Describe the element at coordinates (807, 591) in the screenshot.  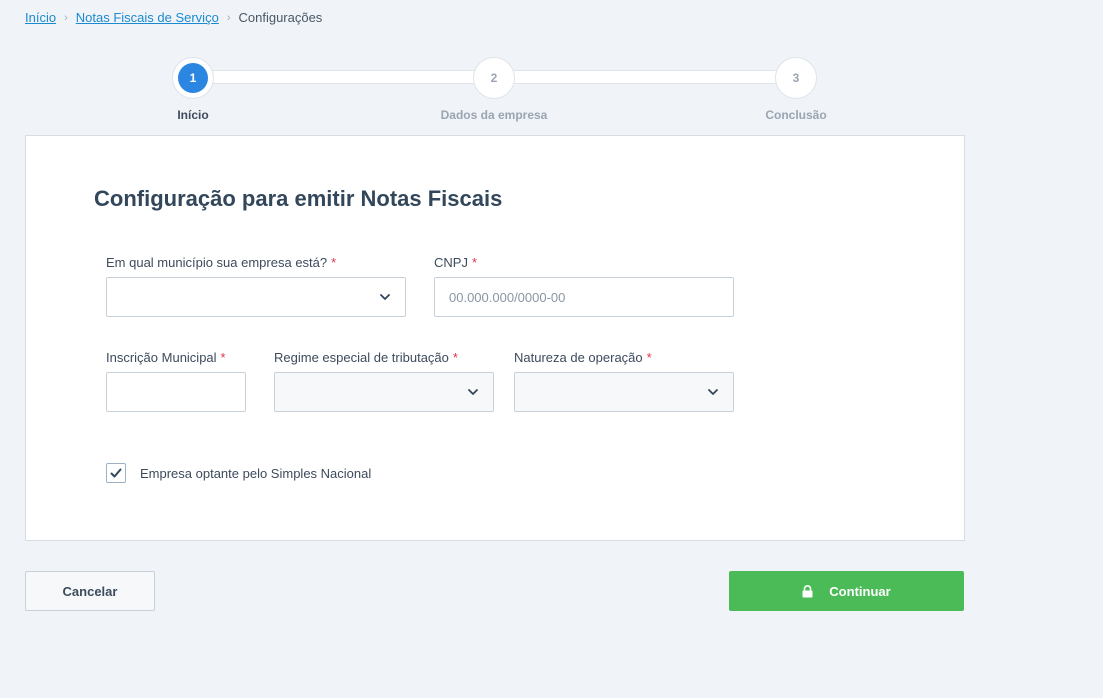
I see `lock-icon` at that location.